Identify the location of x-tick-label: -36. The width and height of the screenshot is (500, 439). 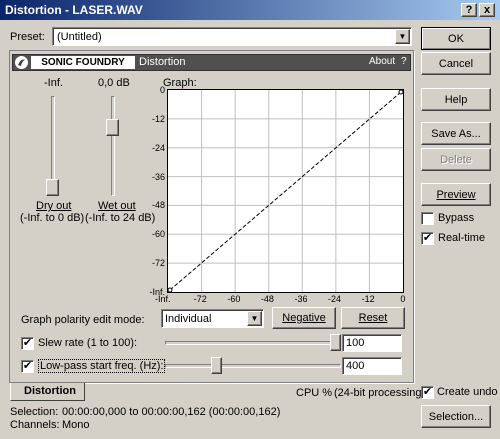
(301, 299).